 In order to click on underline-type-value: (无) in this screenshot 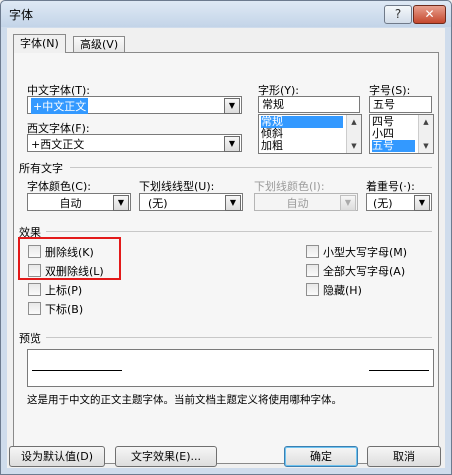, I will do `click(158, 203)`.